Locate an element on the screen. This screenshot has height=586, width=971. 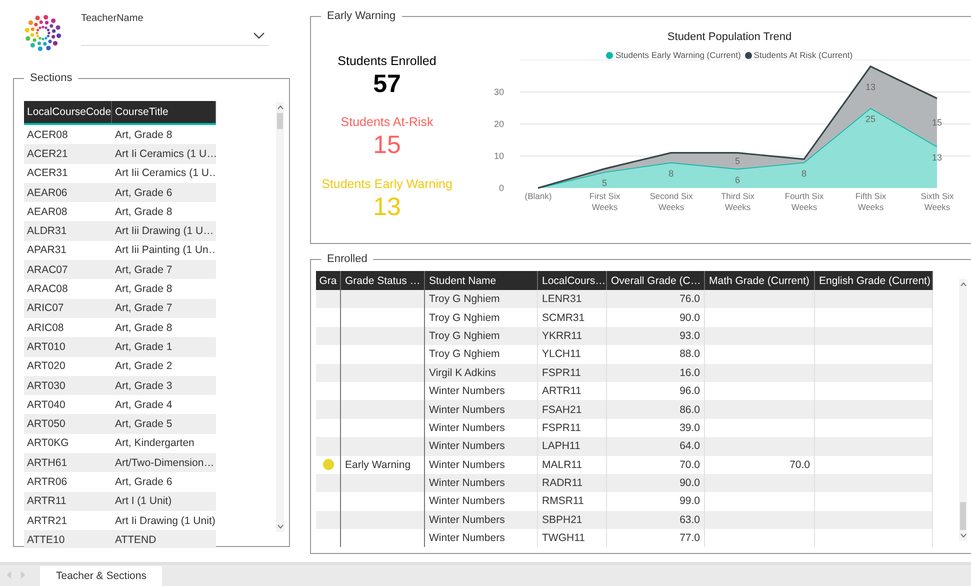
kpi-value: 57 is located at coordinates (387, 84).